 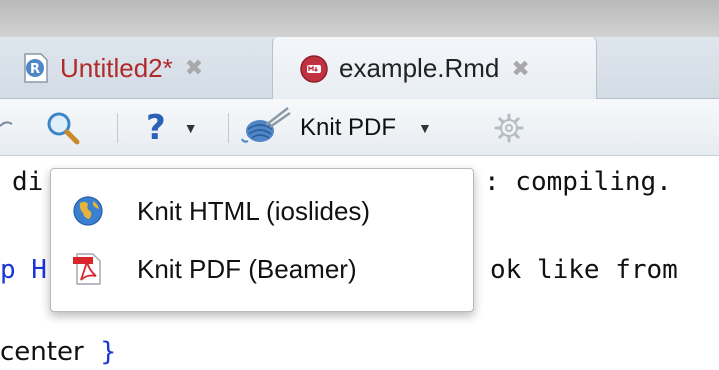 I want to click on menu-item-knit-html: Knit HTML (ioslides), so click(x=263, y=211).